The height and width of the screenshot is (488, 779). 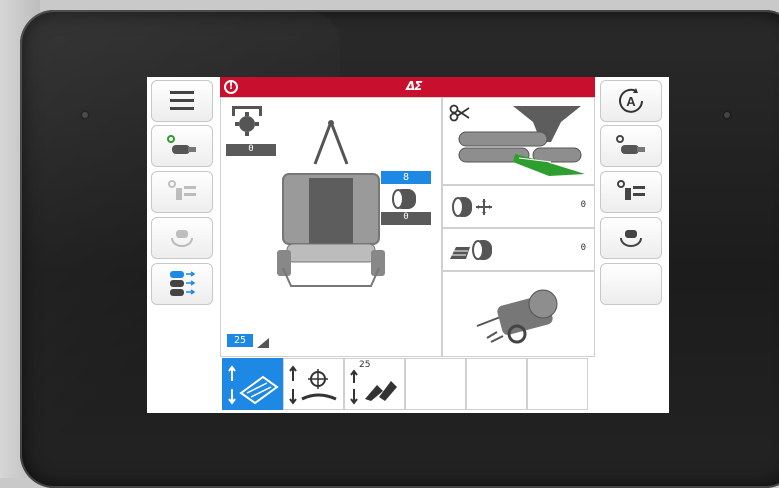 I want to click on tab-pickup, so click(x=252, y=384).